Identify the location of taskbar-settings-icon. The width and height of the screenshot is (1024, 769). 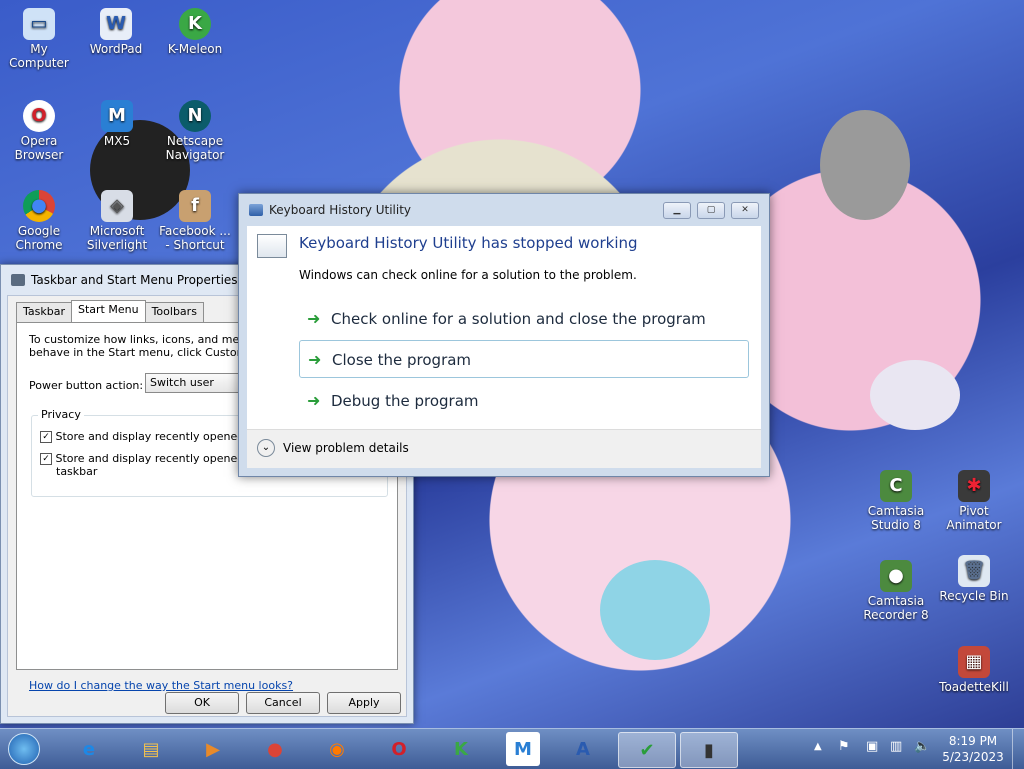
(18, 280).